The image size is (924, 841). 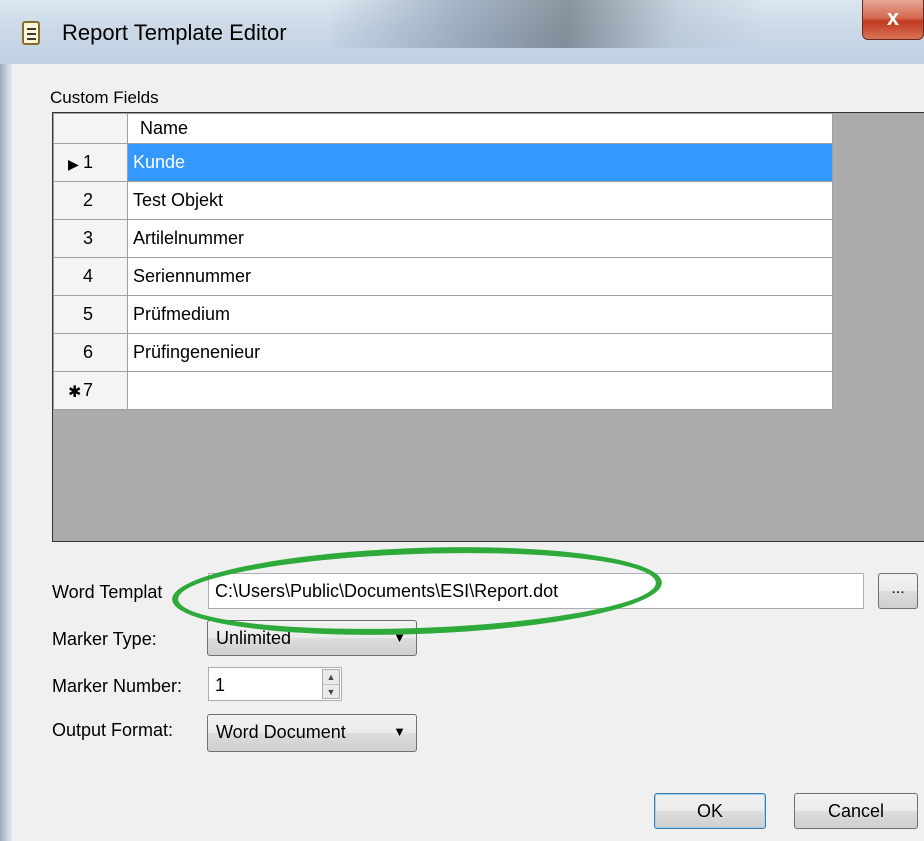 I want to click on name-cell, so click(x=480, y=390).